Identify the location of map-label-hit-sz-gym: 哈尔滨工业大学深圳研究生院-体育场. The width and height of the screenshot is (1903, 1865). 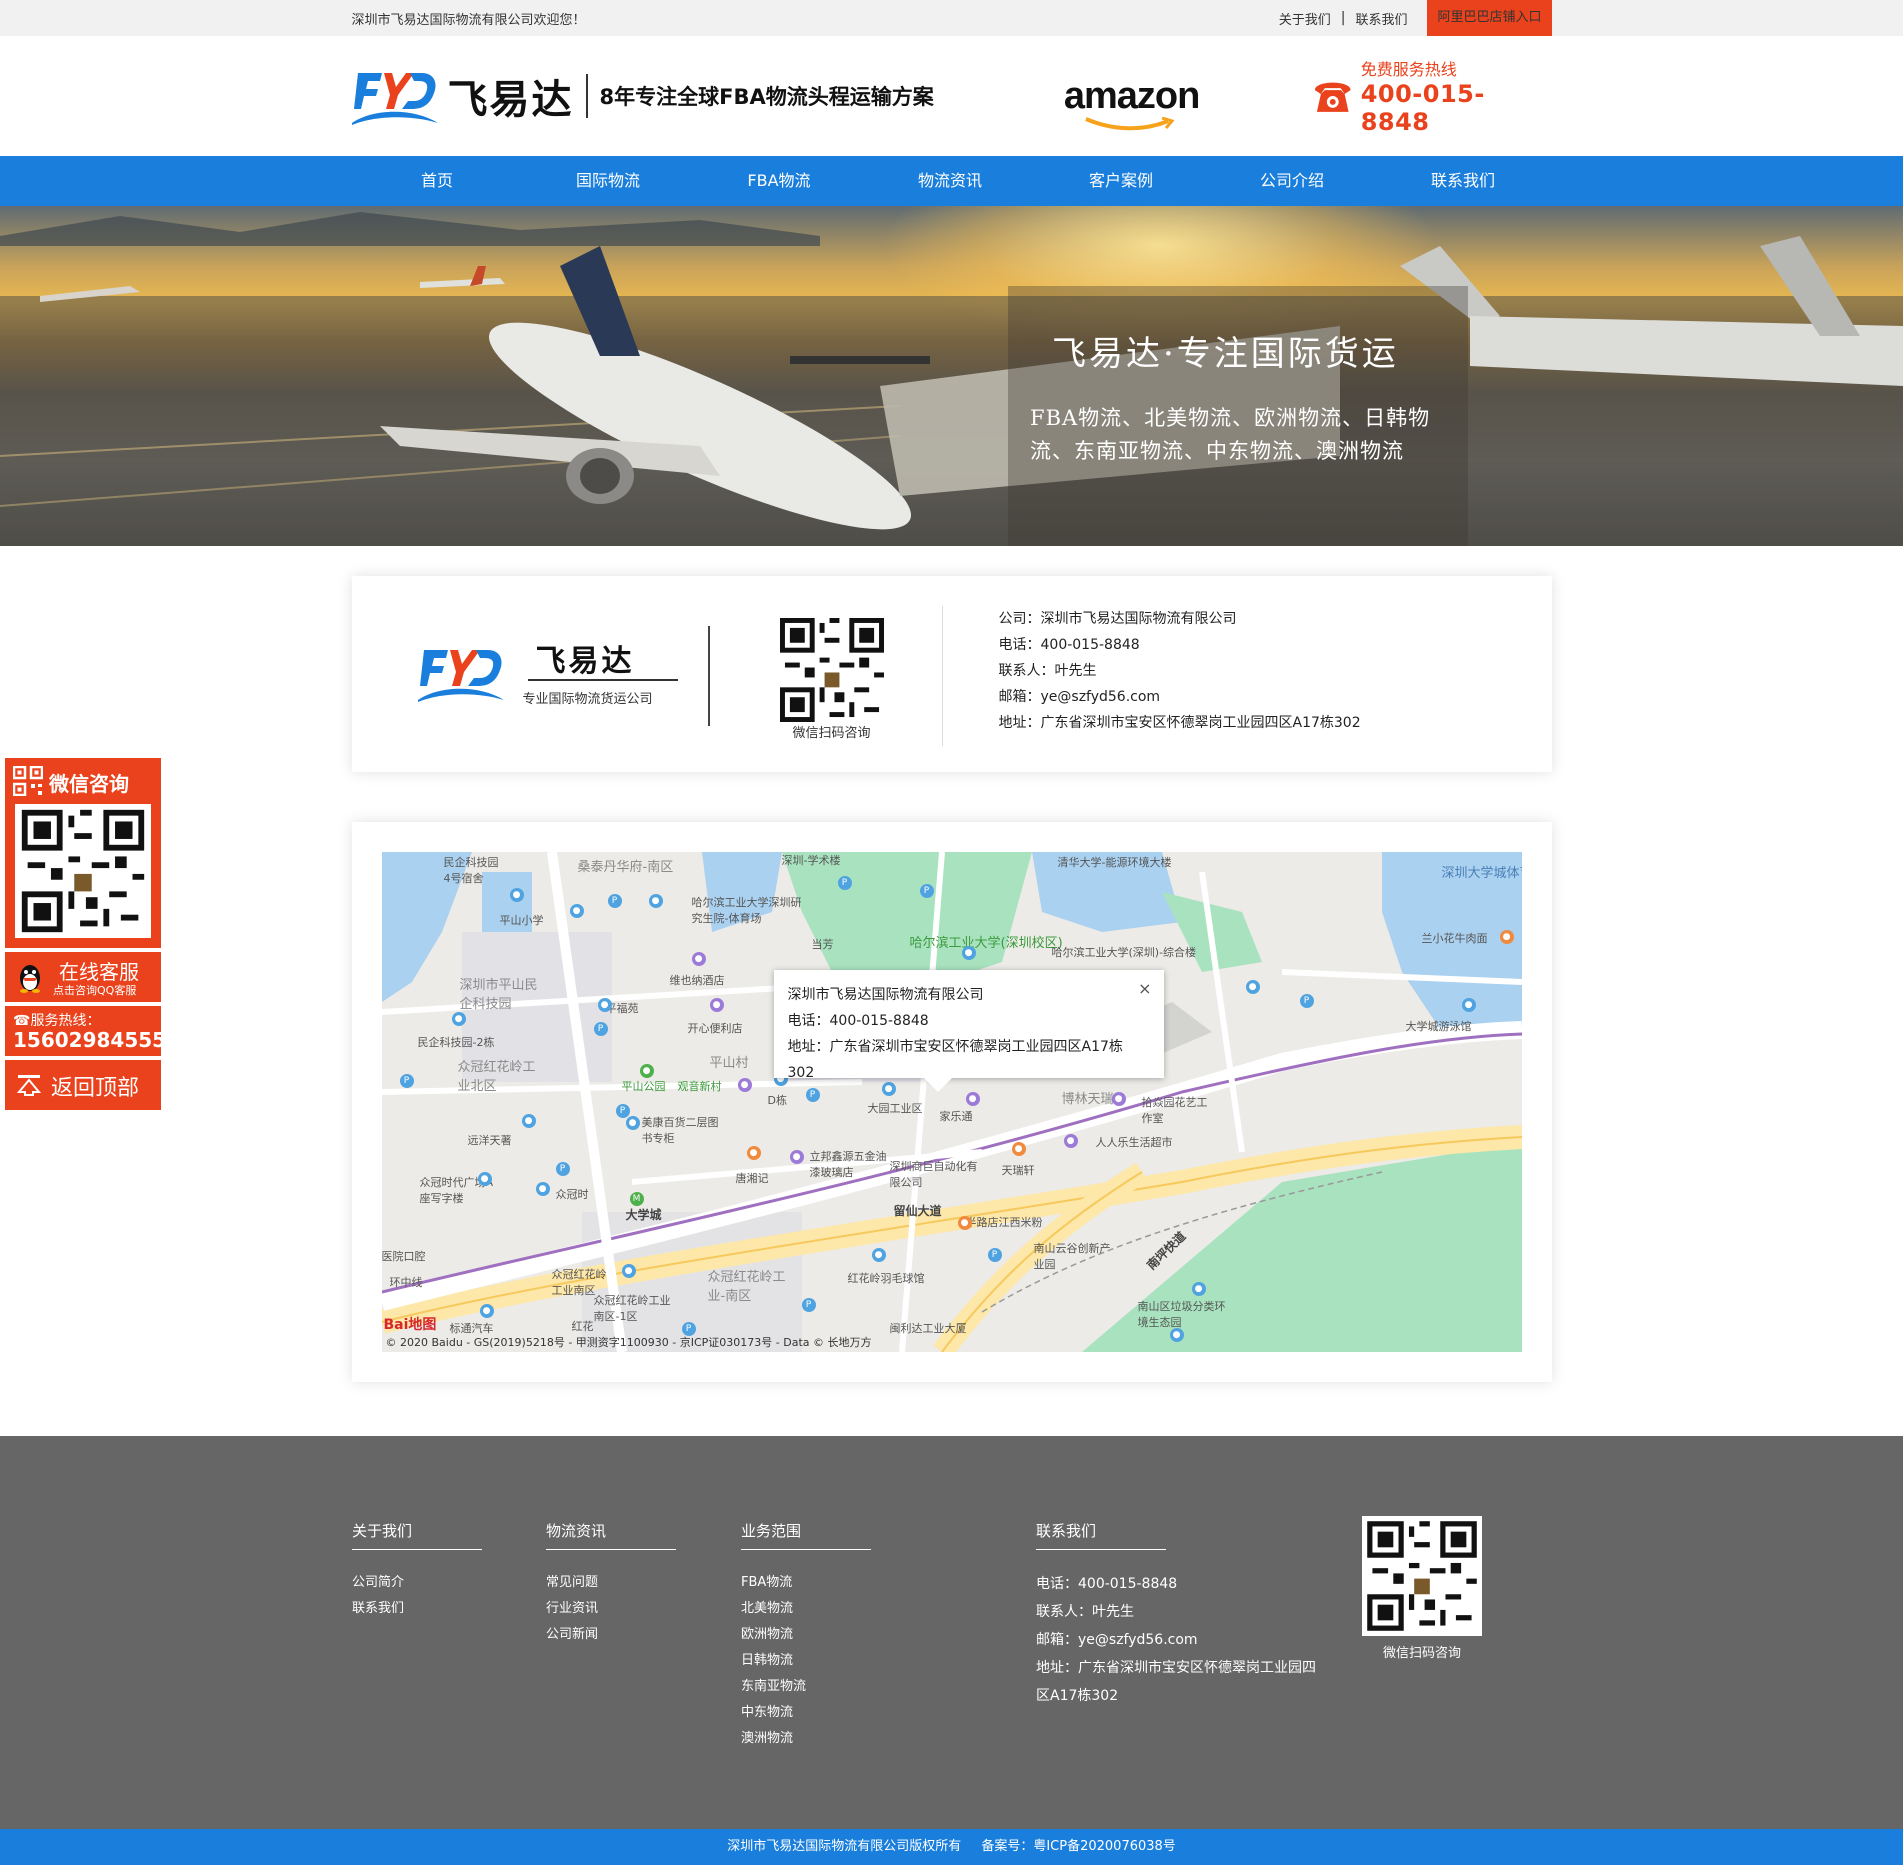
(746, 910).